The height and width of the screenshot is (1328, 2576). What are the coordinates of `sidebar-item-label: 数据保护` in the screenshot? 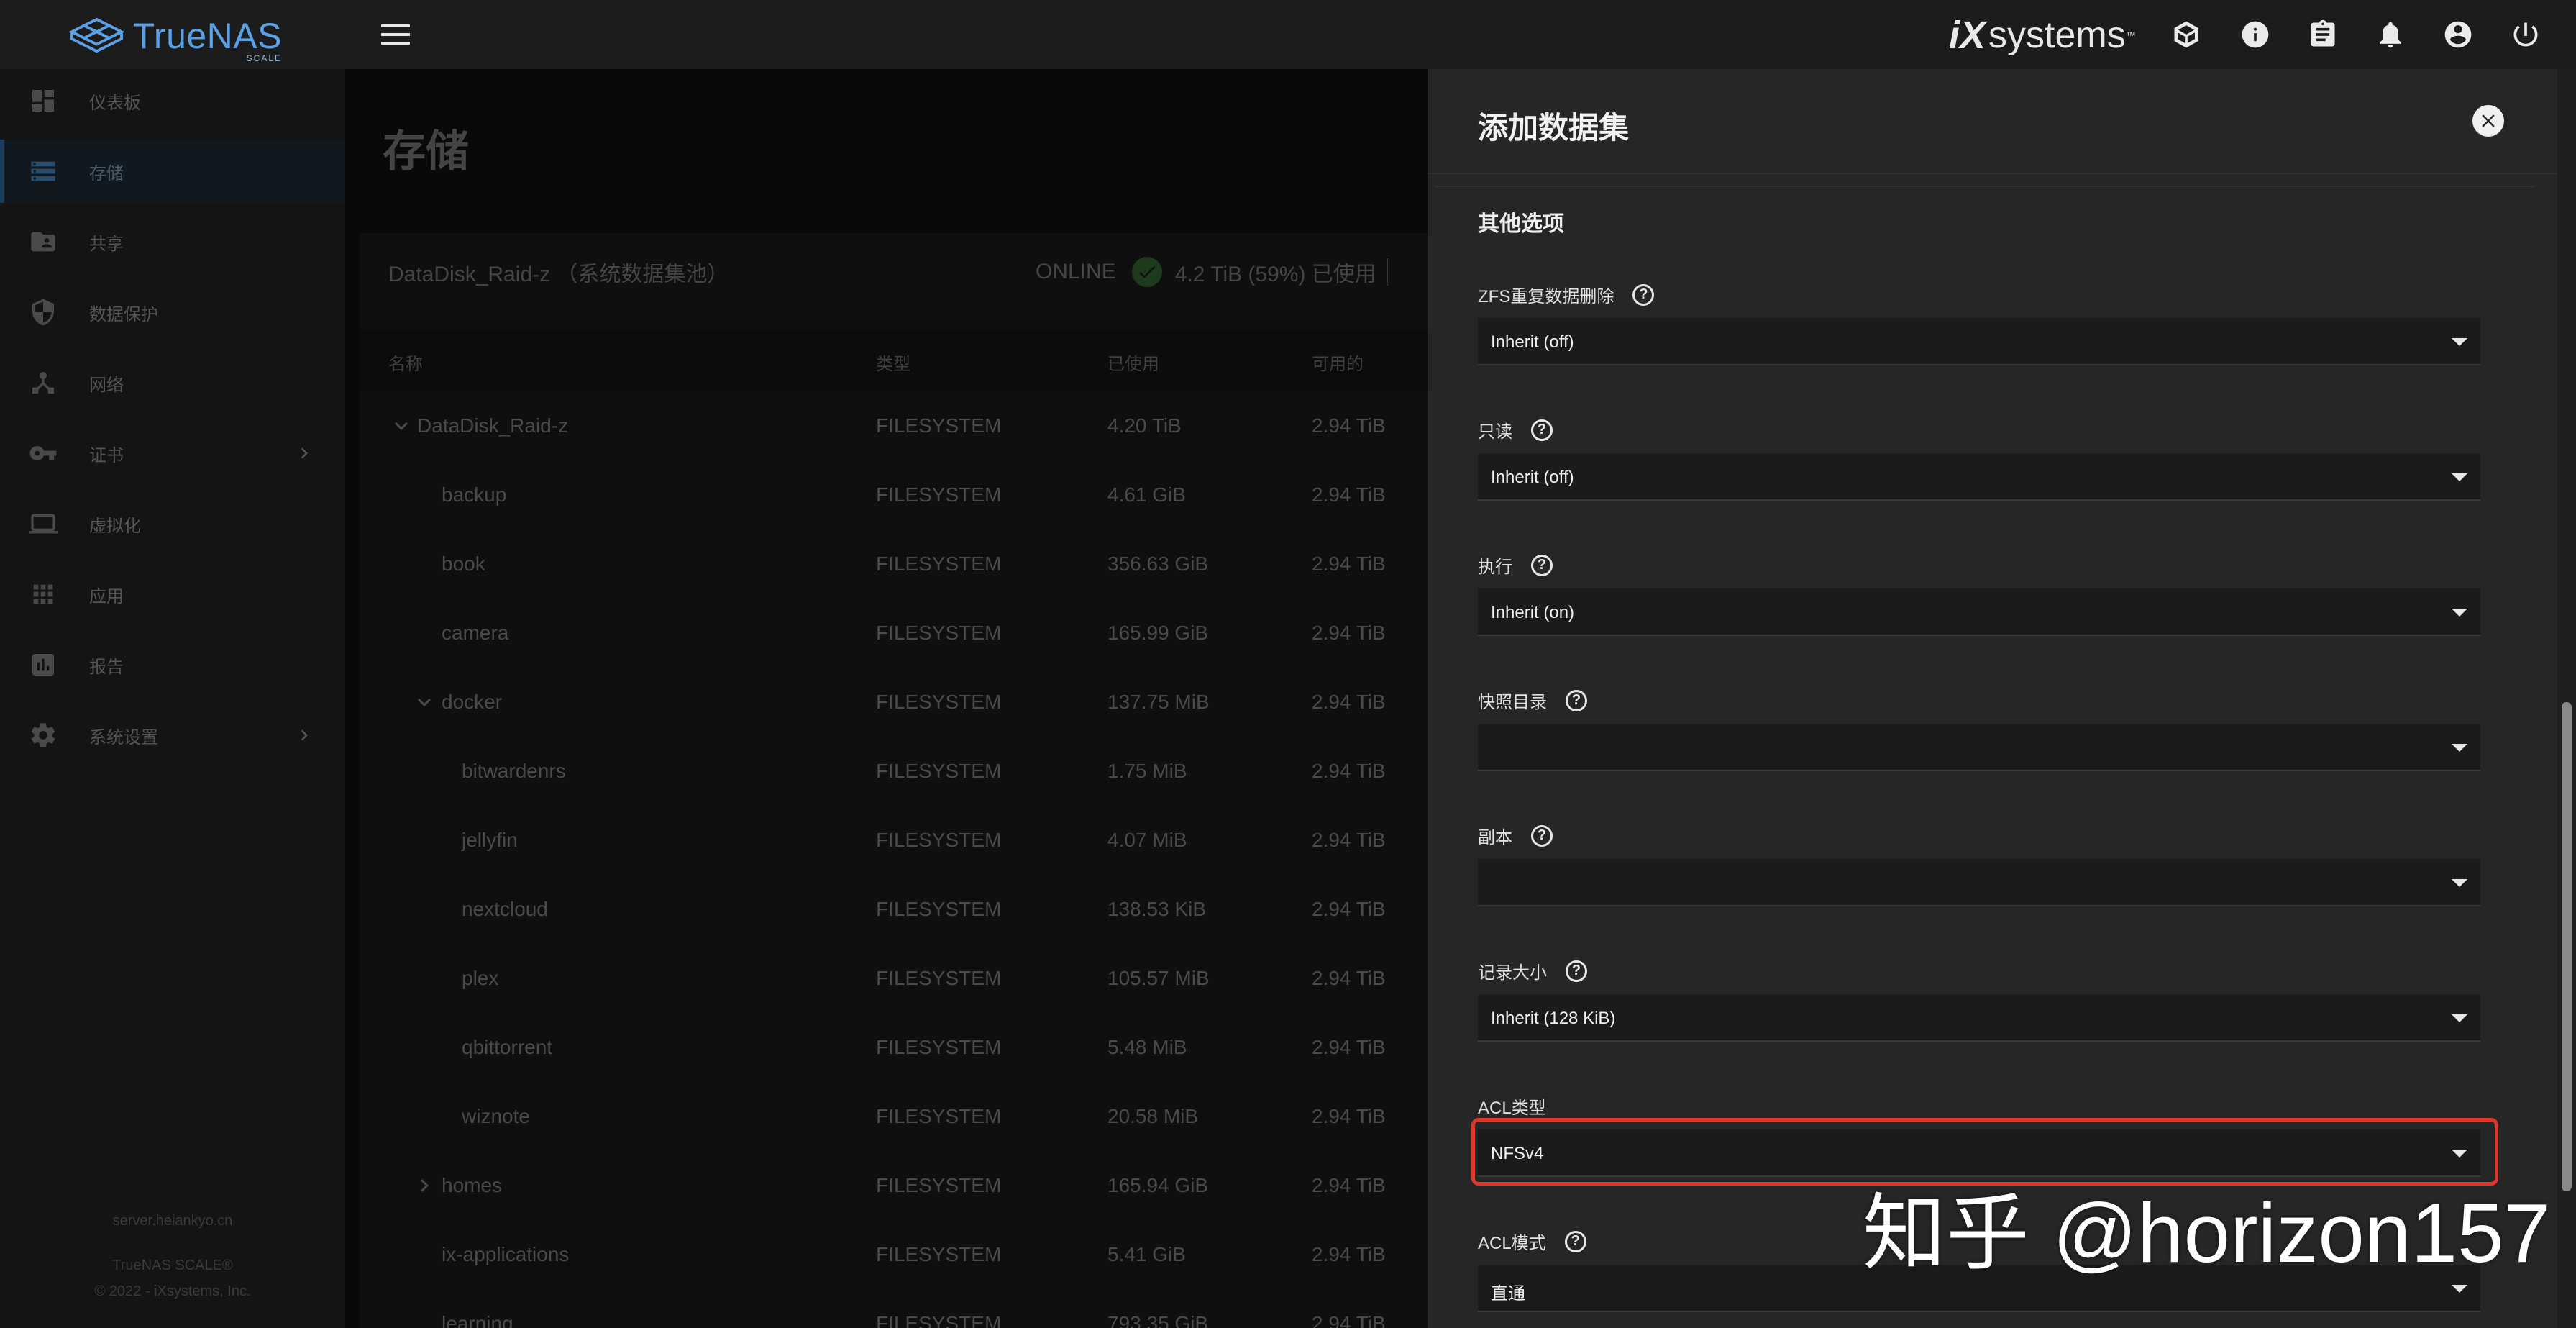 It's located at (123, 314).